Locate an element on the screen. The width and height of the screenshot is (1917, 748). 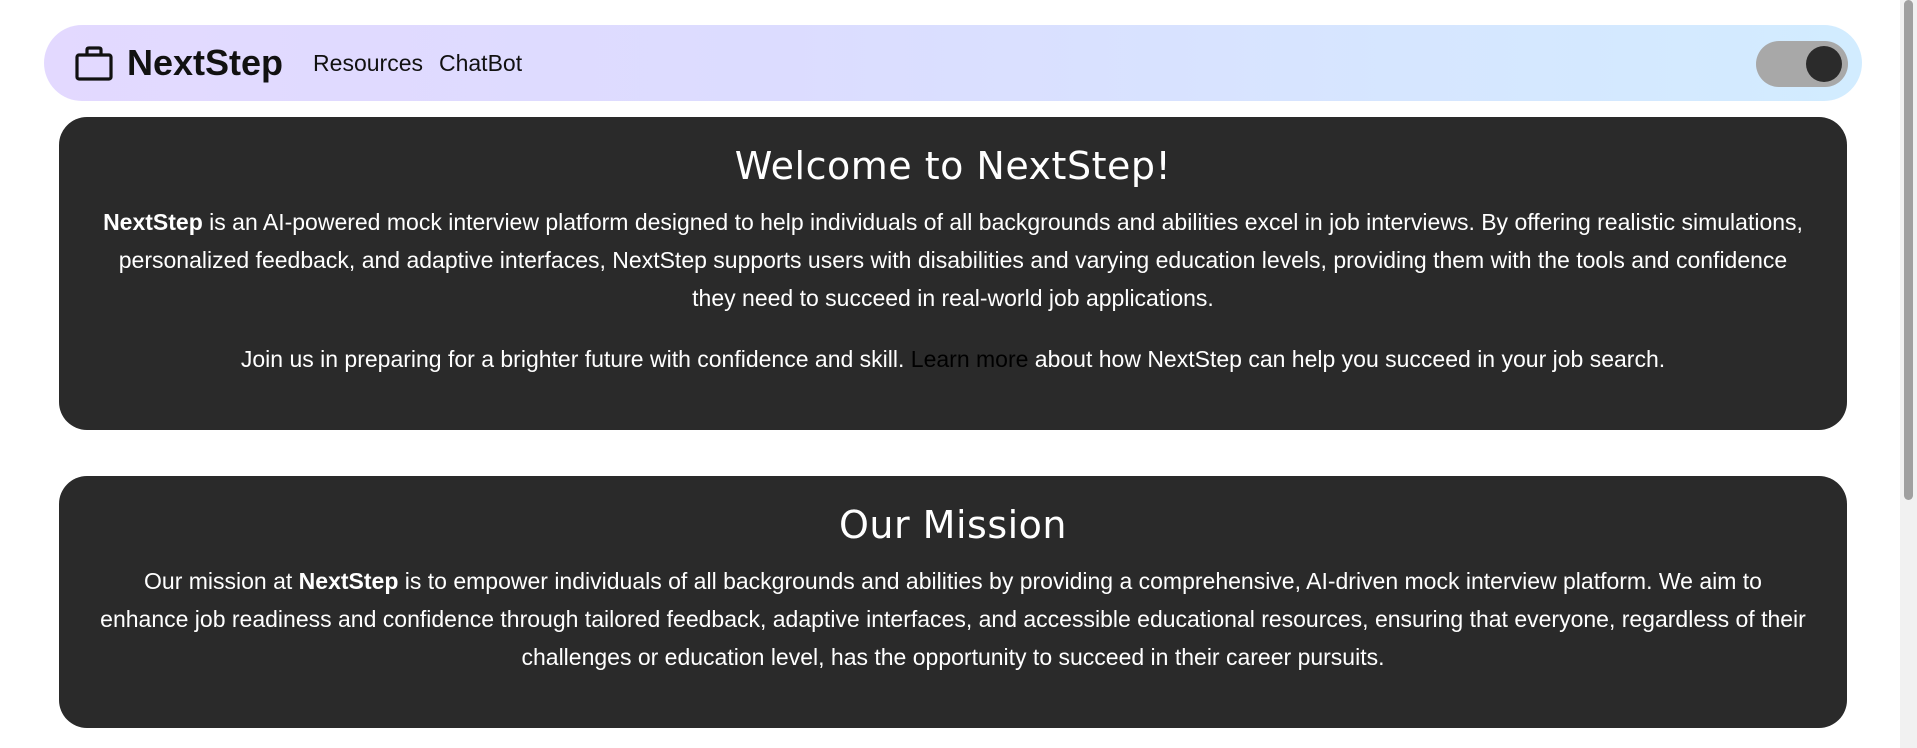
toggle-knob is located at coordinates (1824, 64).